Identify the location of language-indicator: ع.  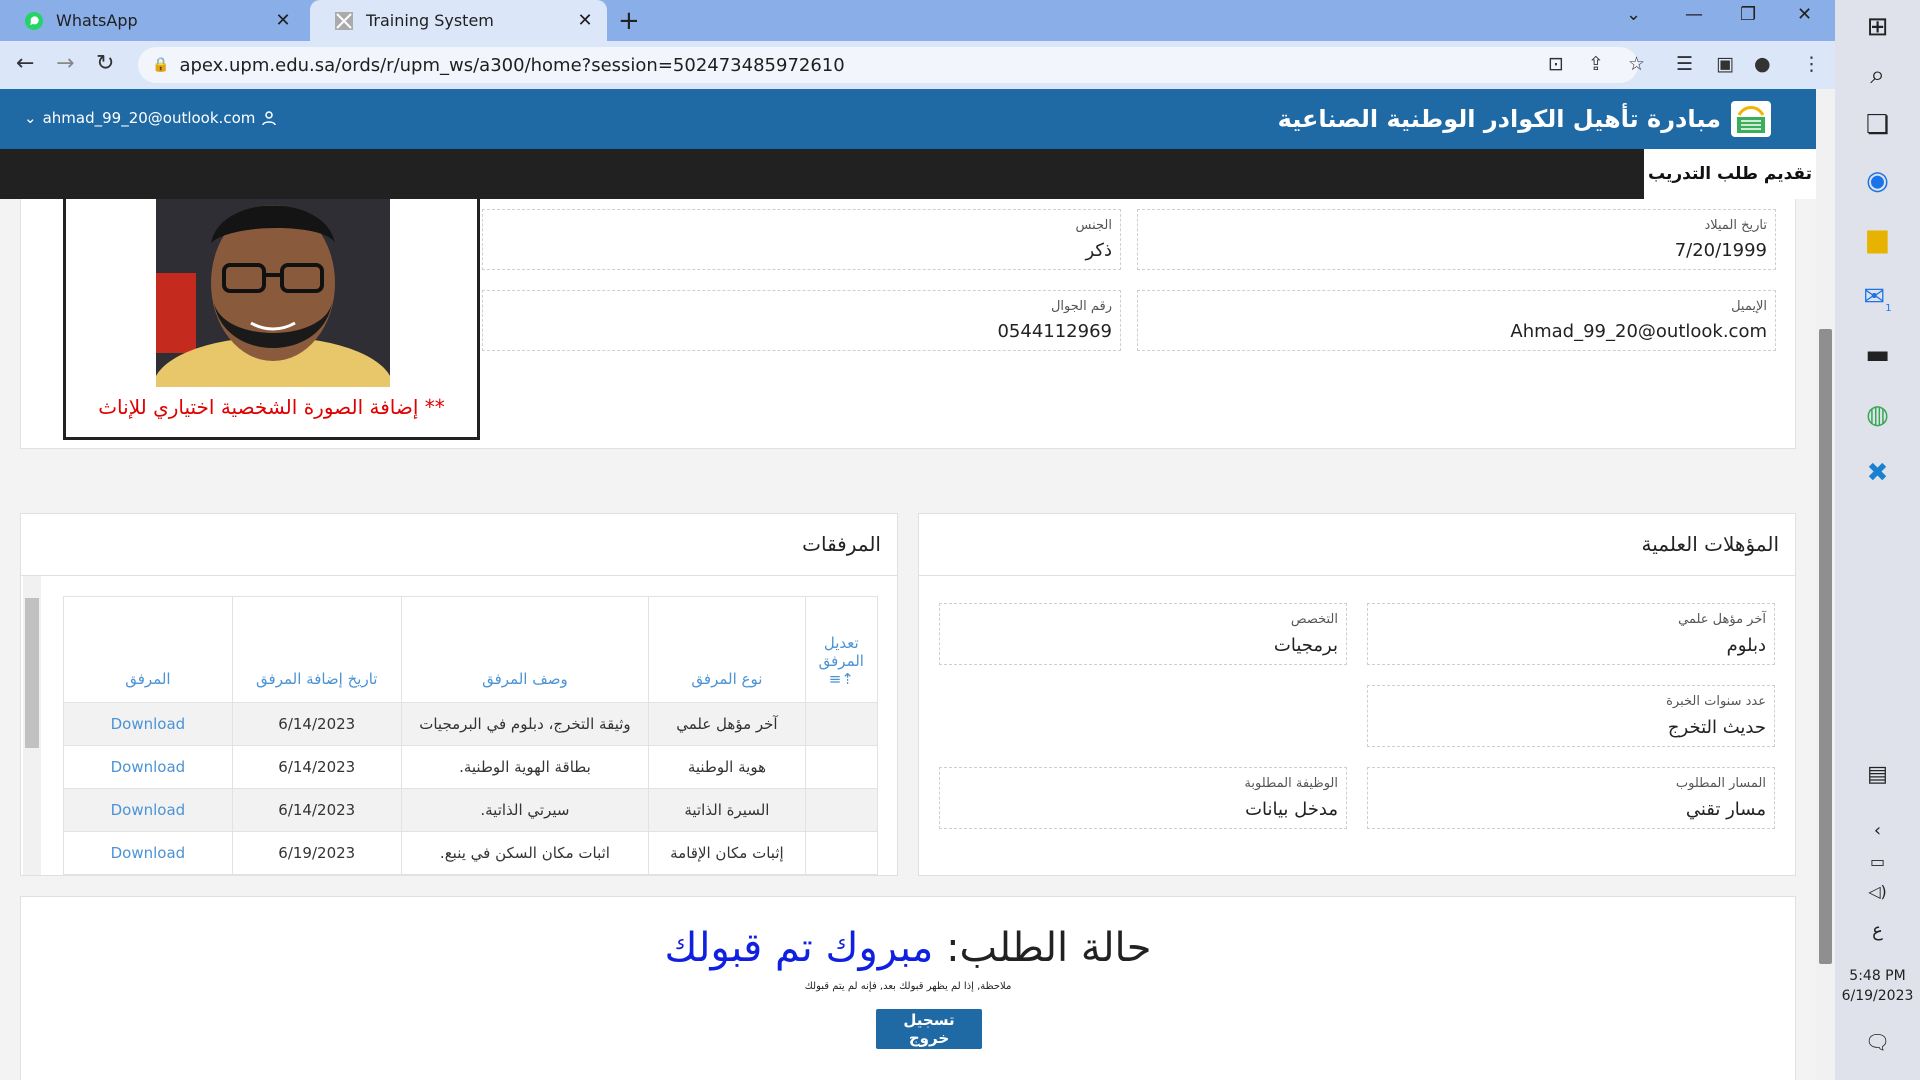
(1877, 930).